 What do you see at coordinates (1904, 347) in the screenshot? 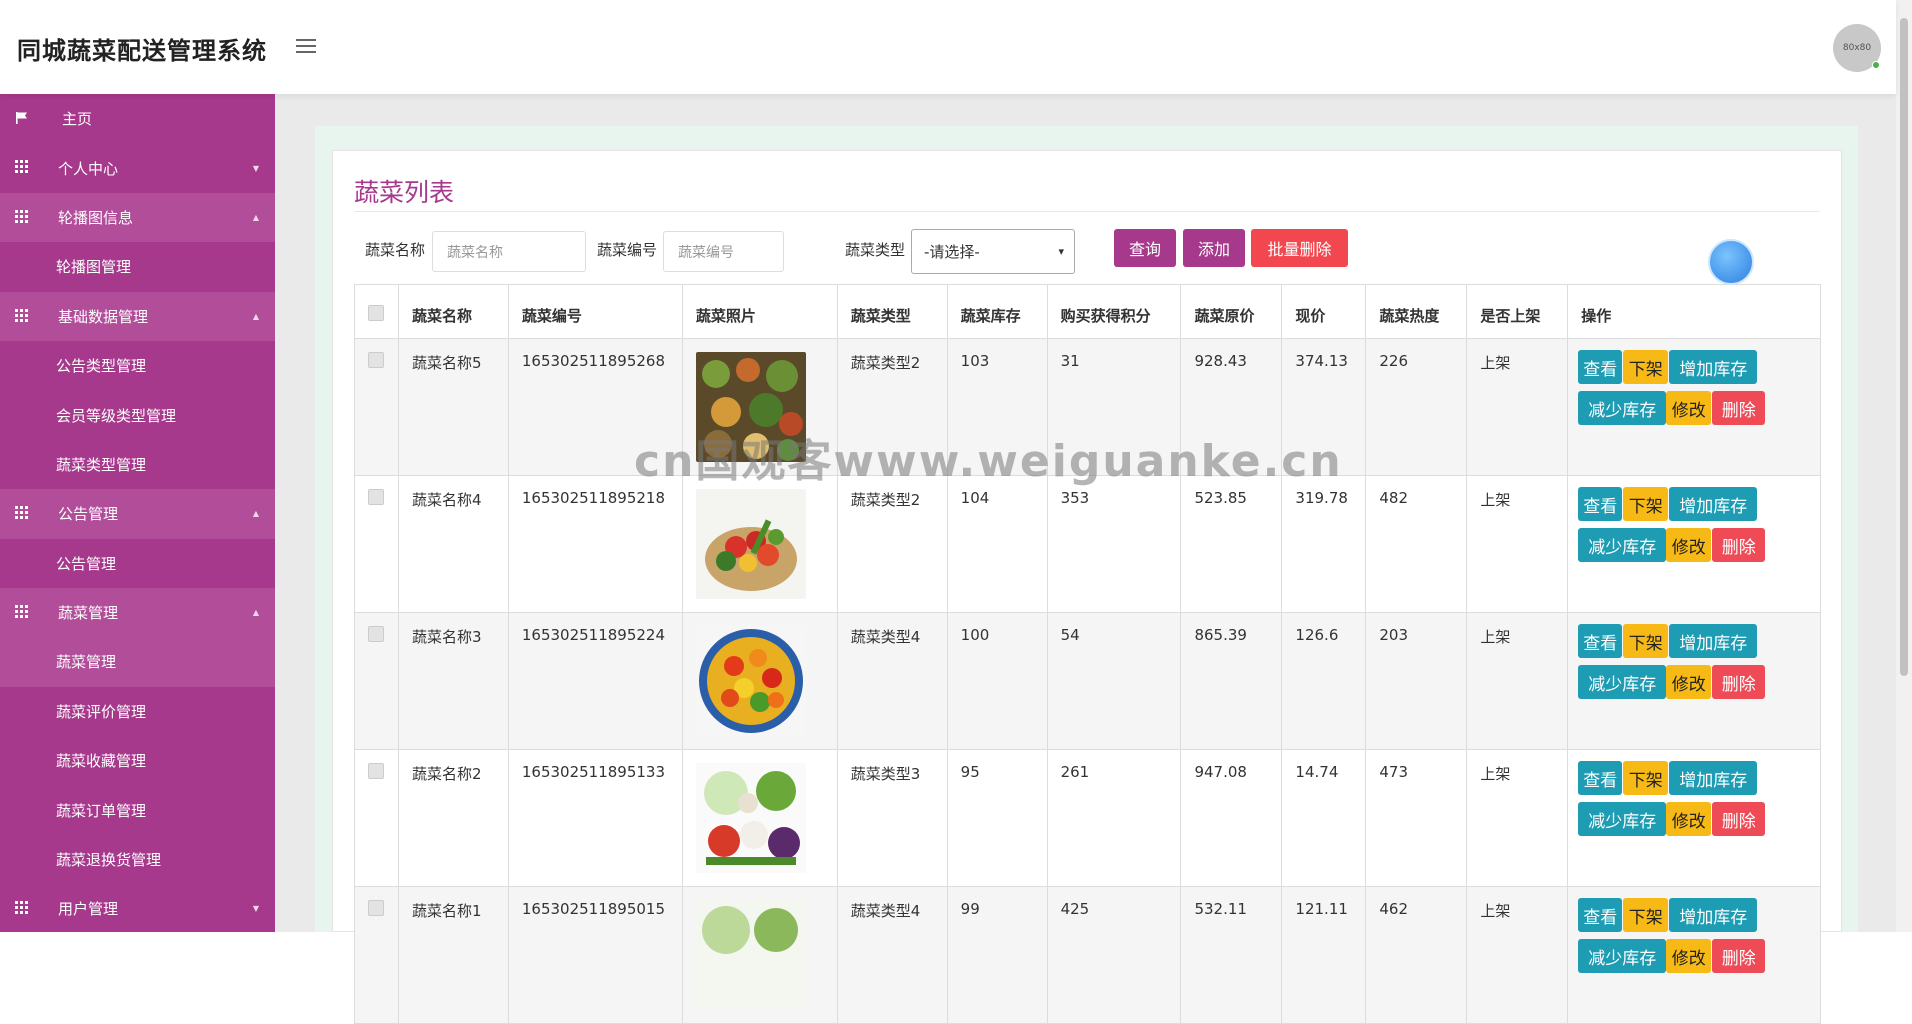
I see `scrollbar-thumb` at bounding box center [1904, 347].